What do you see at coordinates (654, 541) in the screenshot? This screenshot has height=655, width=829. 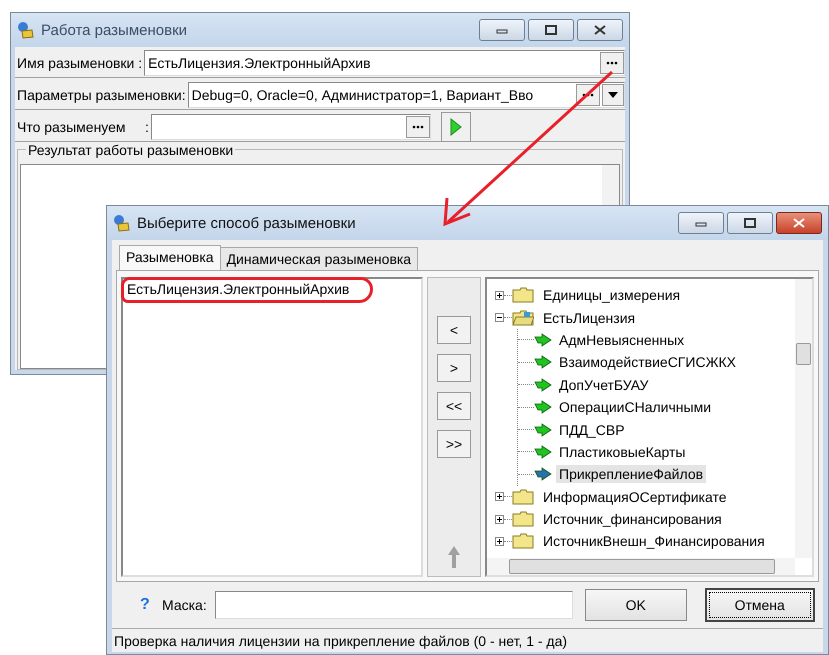 I see `tree-item: ИсточникВнешн_Финансирования` at bounding box center [654, 541].